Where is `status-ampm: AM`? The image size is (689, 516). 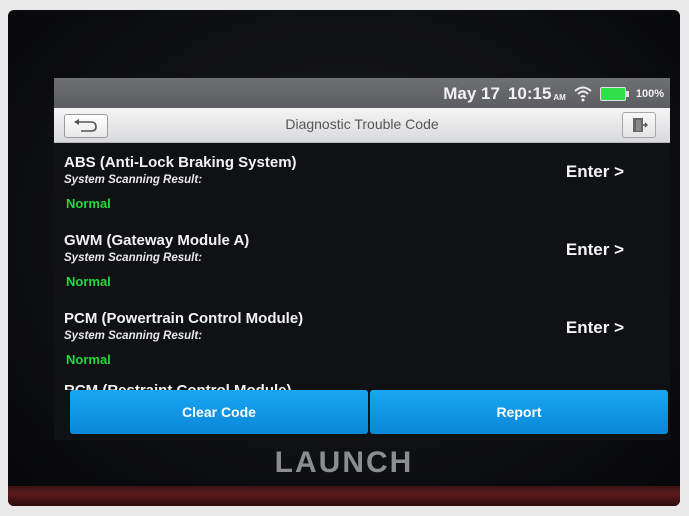
status-ampm: AM is located at coordinates (559, 97).